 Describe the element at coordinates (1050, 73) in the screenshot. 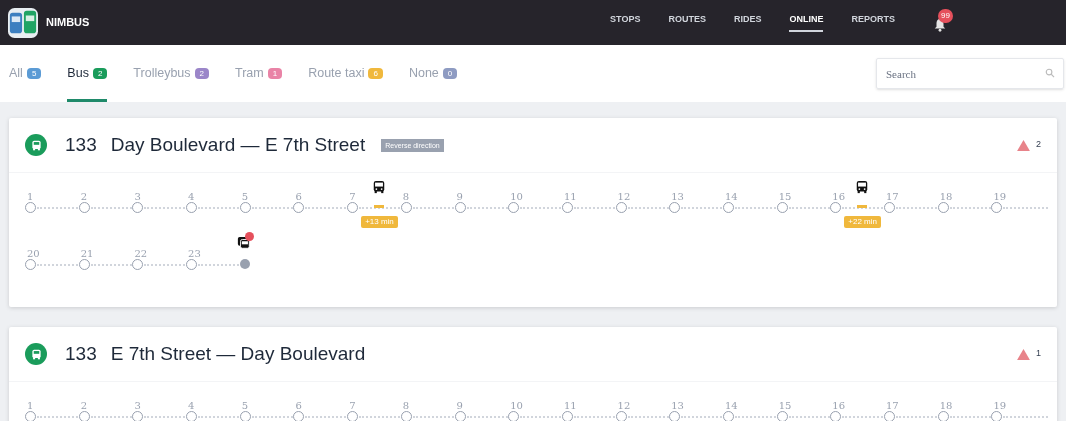

I see `search-icon` at that location.